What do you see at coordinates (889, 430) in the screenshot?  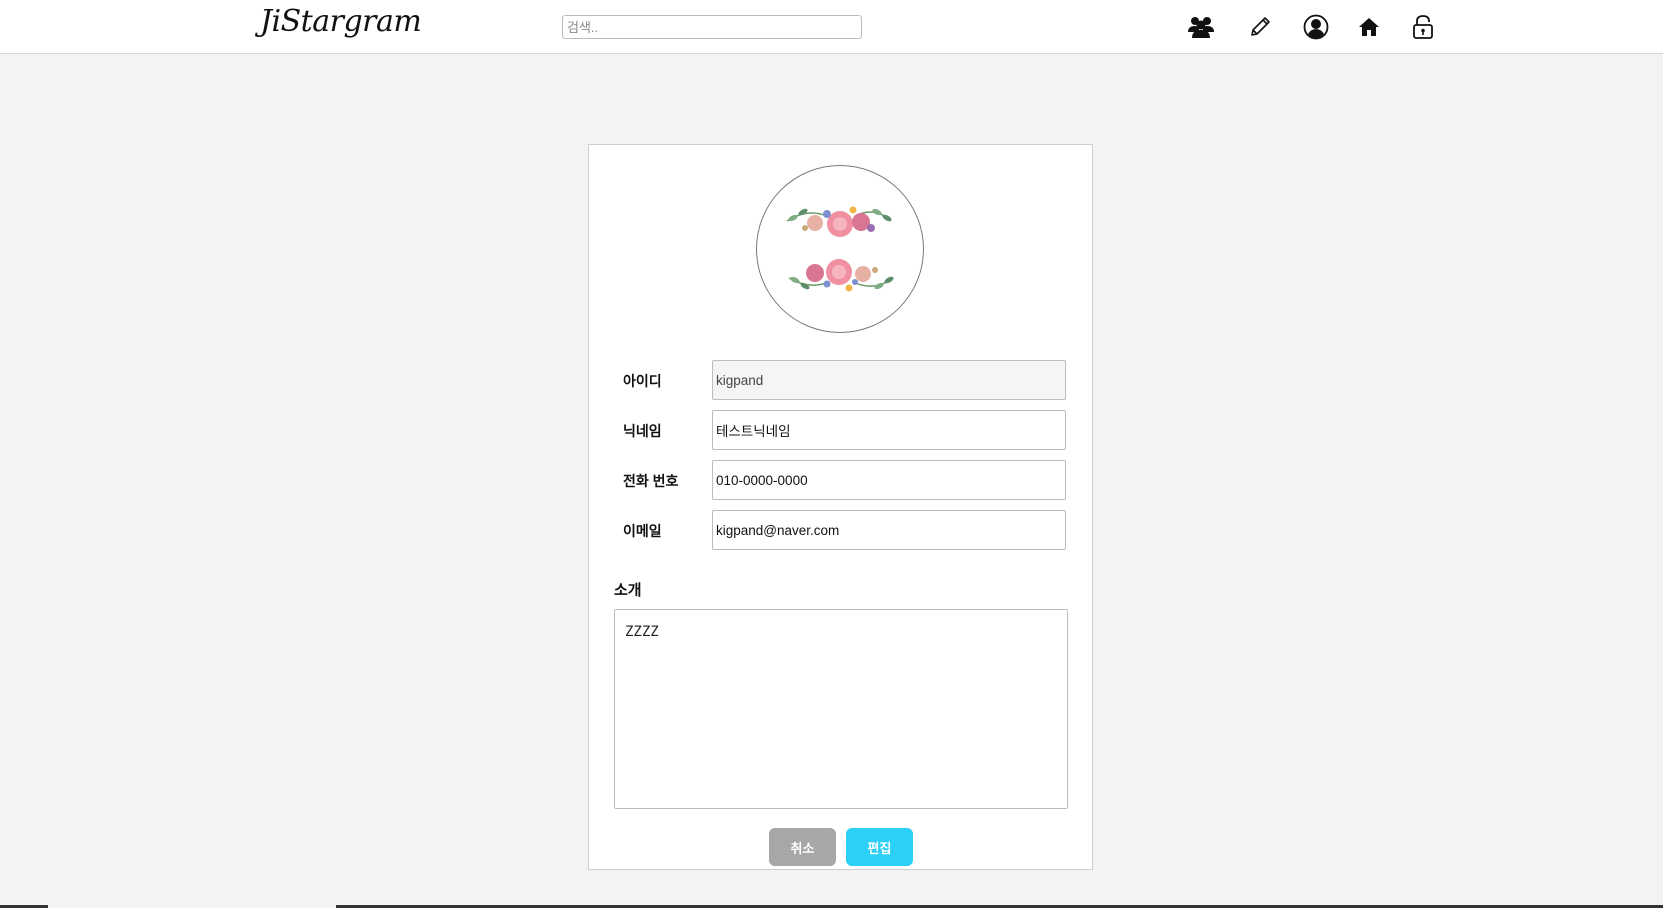 I see `nickname-field` at bounding box center [889, 430].